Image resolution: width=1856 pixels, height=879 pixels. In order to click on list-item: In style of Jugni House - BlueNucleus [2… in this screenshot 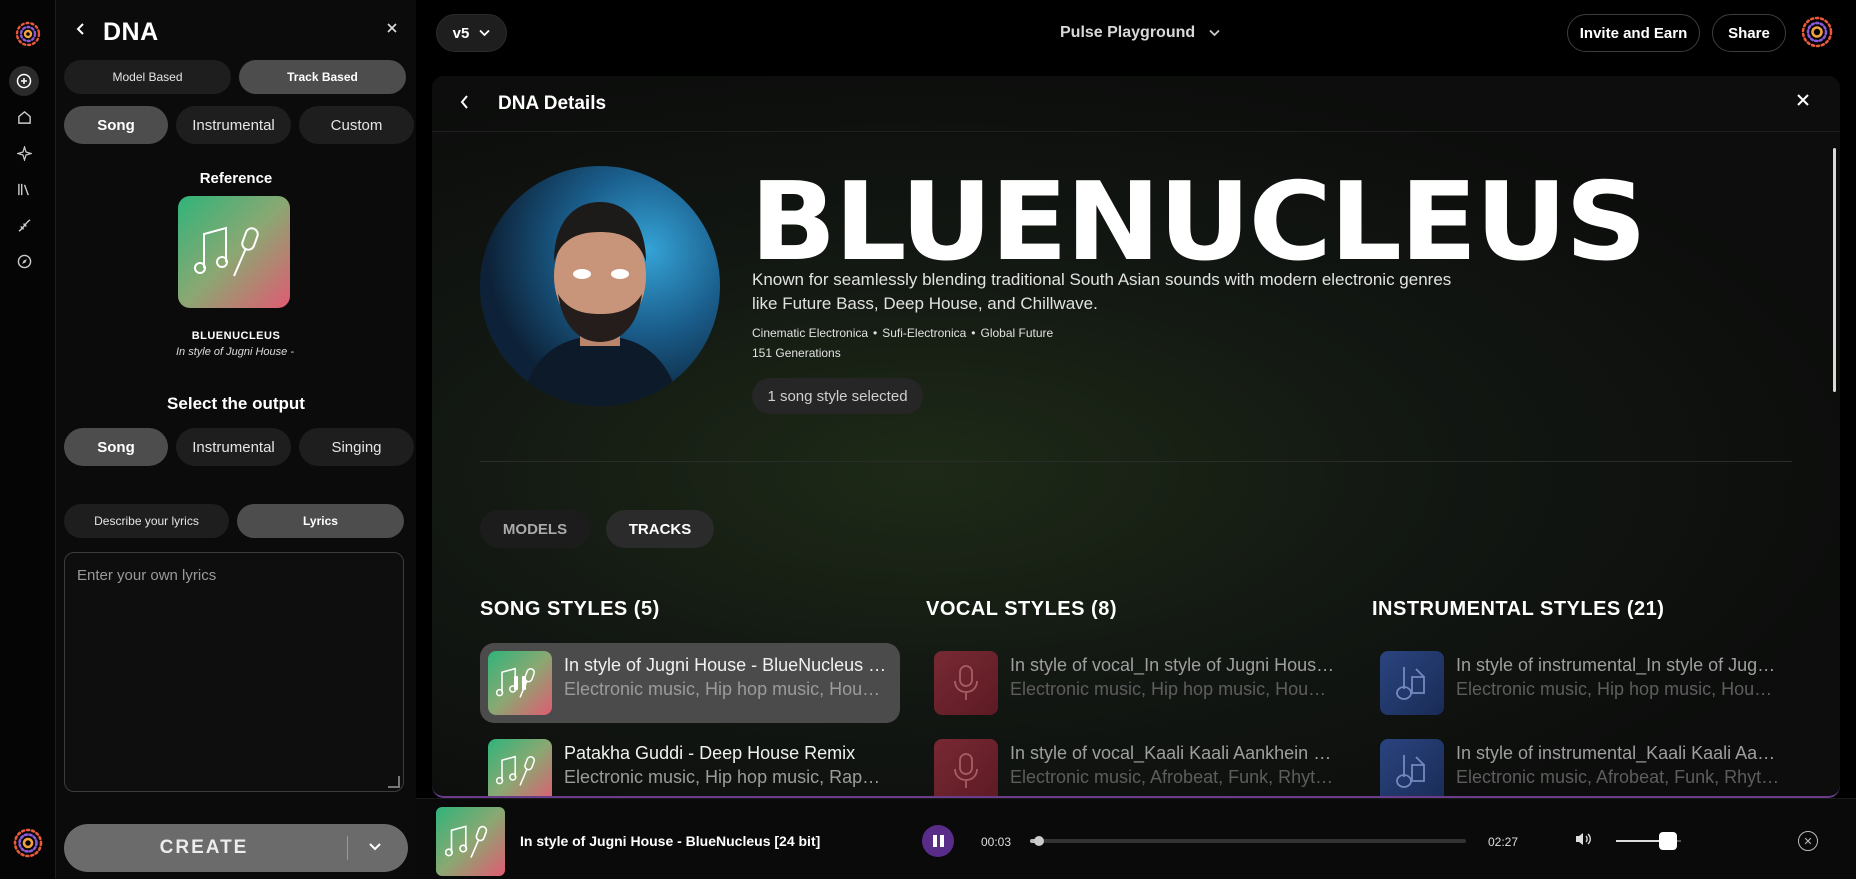, I will do `click(690, 683)`.